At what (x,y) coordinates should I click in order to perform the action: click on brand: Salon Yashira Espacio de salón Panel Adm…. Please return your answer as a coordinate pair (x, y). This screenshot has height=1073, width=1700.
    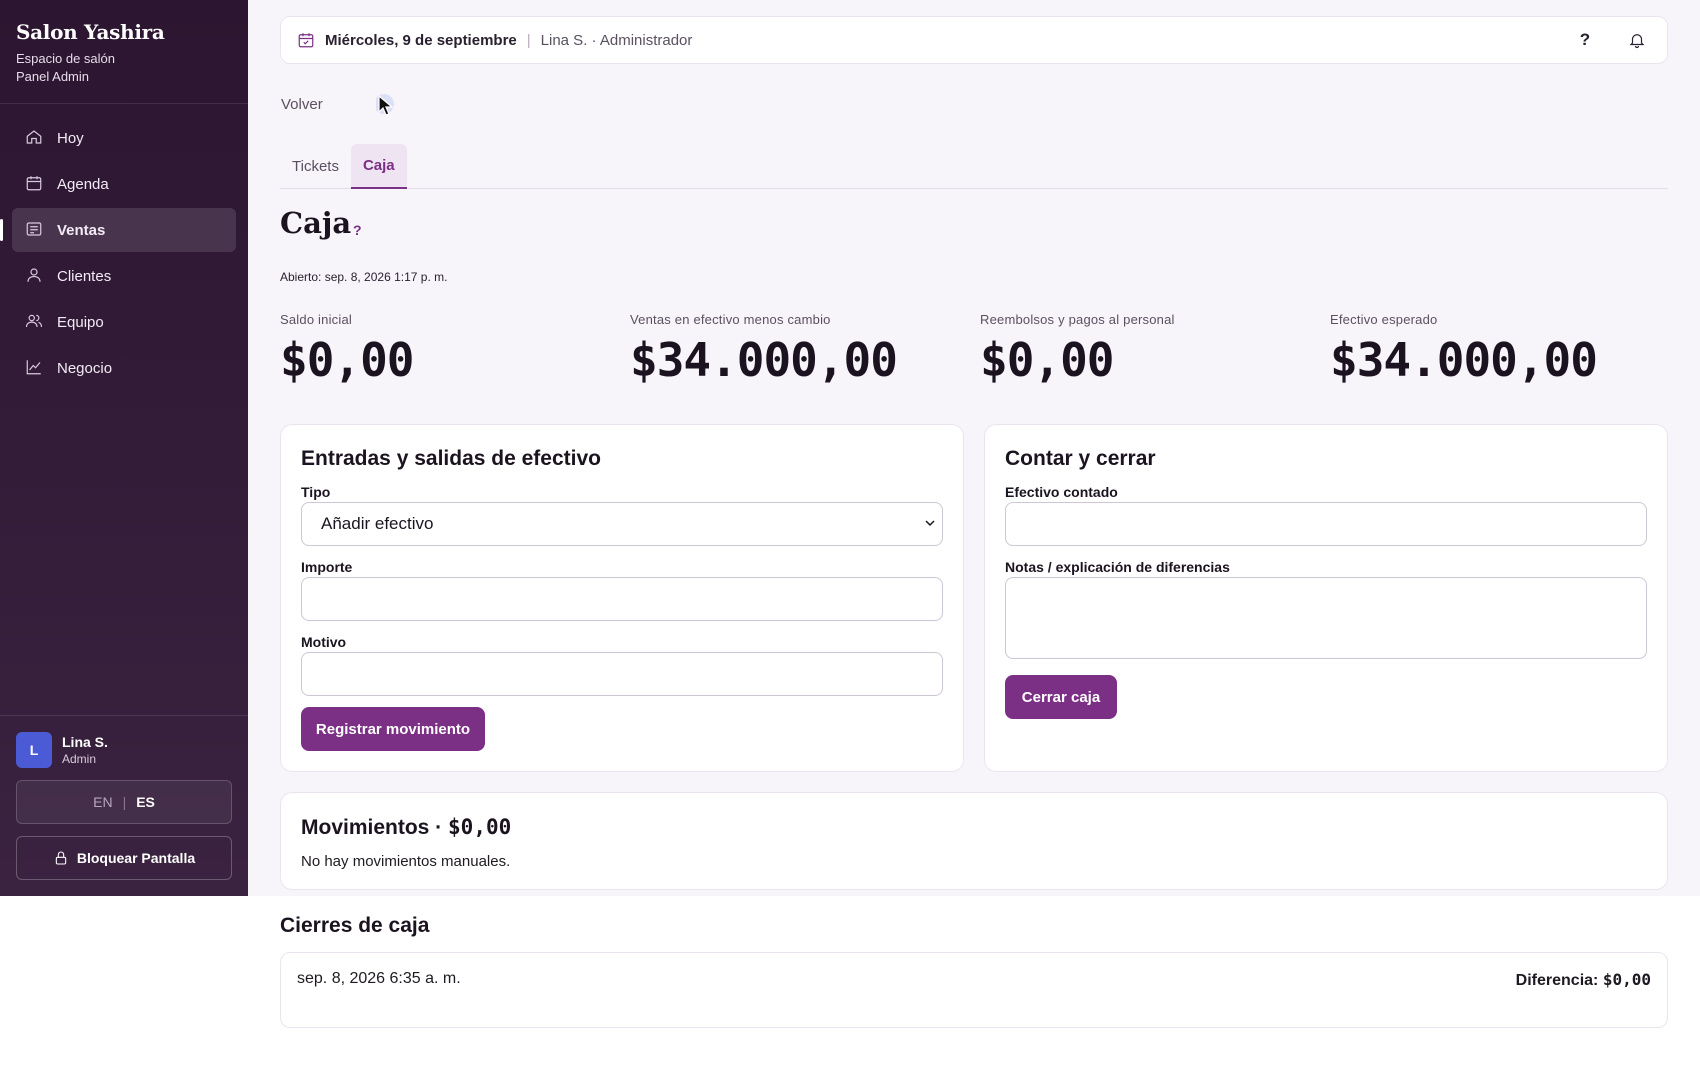
    Looking at the image, I should click on (124, 52).